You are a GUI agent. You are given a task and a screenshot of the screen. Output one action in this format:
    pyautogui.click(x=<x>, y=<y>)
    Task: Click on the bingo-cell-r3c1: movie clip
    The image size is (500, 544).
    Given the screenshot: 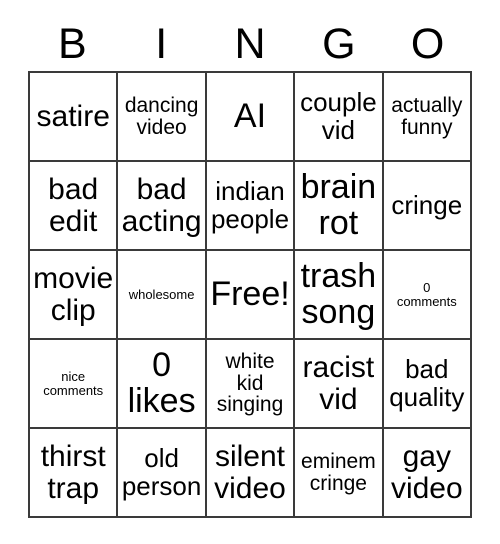 What is the action you would take?
    pyautogui.click(x=74, y=295)
    